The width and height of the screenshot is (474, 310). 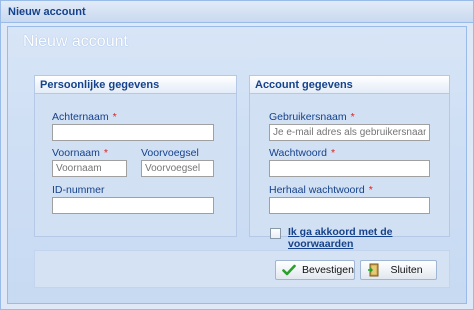 I want to click on panel-title: Nieuw account, so click(x=75, y=41).